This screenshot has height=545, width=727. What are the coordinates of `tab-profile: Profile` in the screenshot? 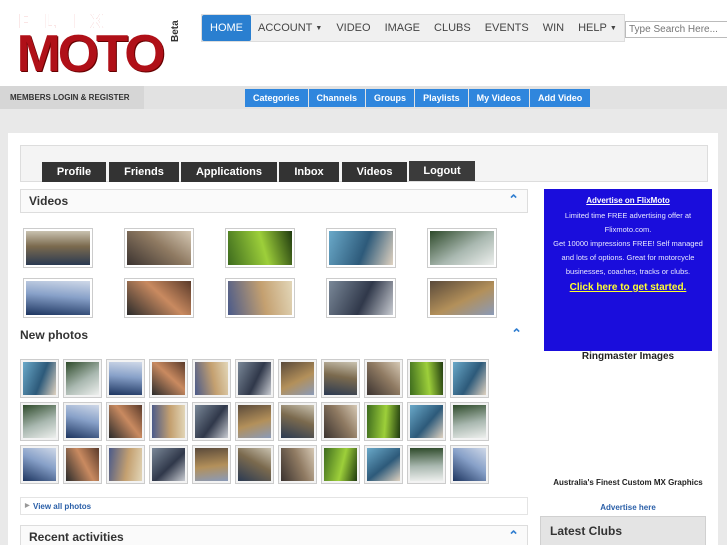 It's located at (74, 172).